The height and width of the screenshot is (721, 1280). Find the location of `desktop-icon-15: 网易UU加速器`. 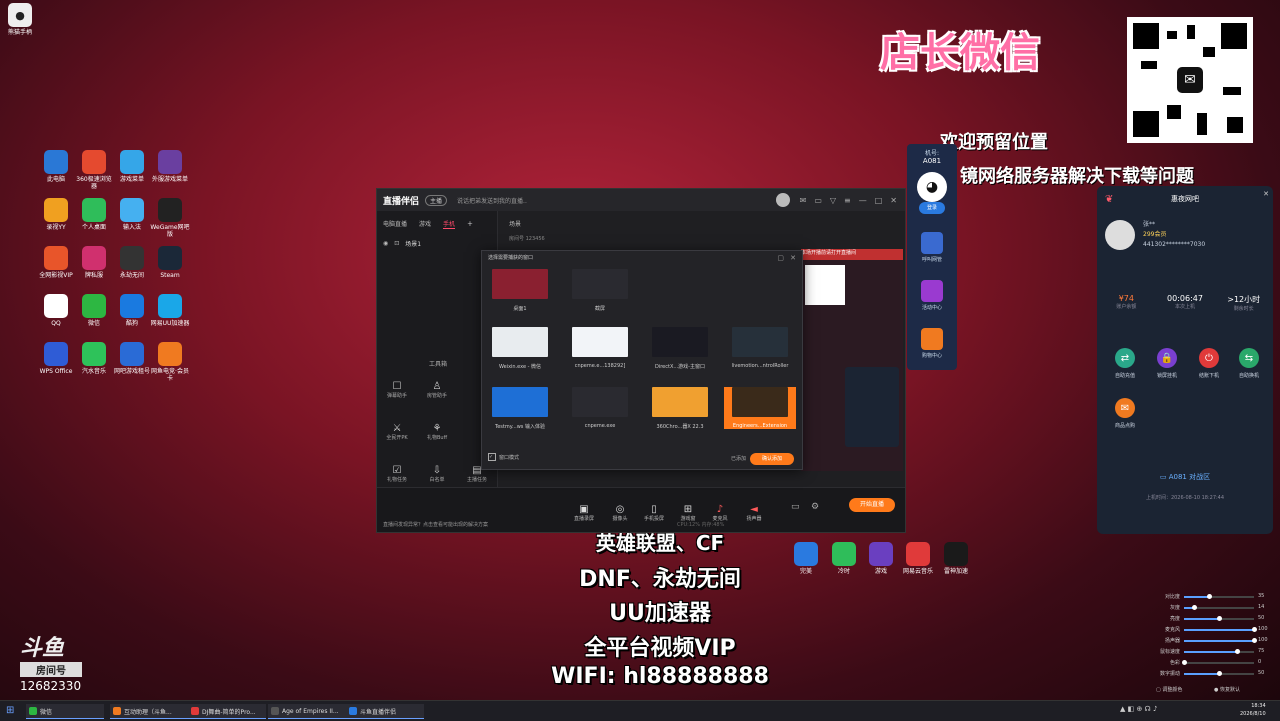

desktop-icon-15: 网易UU加速器 is located at coordinates (170, 310).